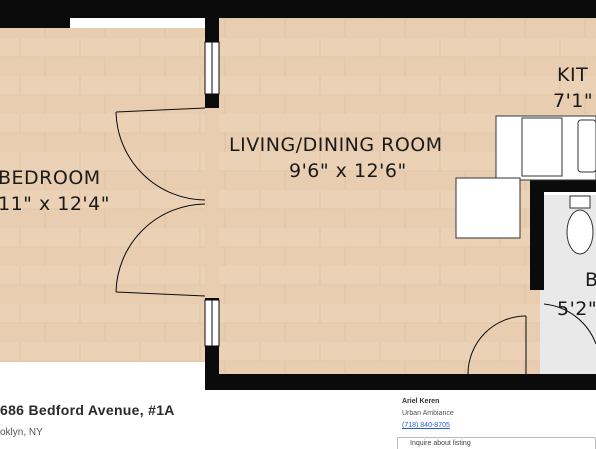 This screenshot has width=596, height=449. Describe the element at coordinates (563, 186) in the screenshot. I see `bath-wall-top` at that location.